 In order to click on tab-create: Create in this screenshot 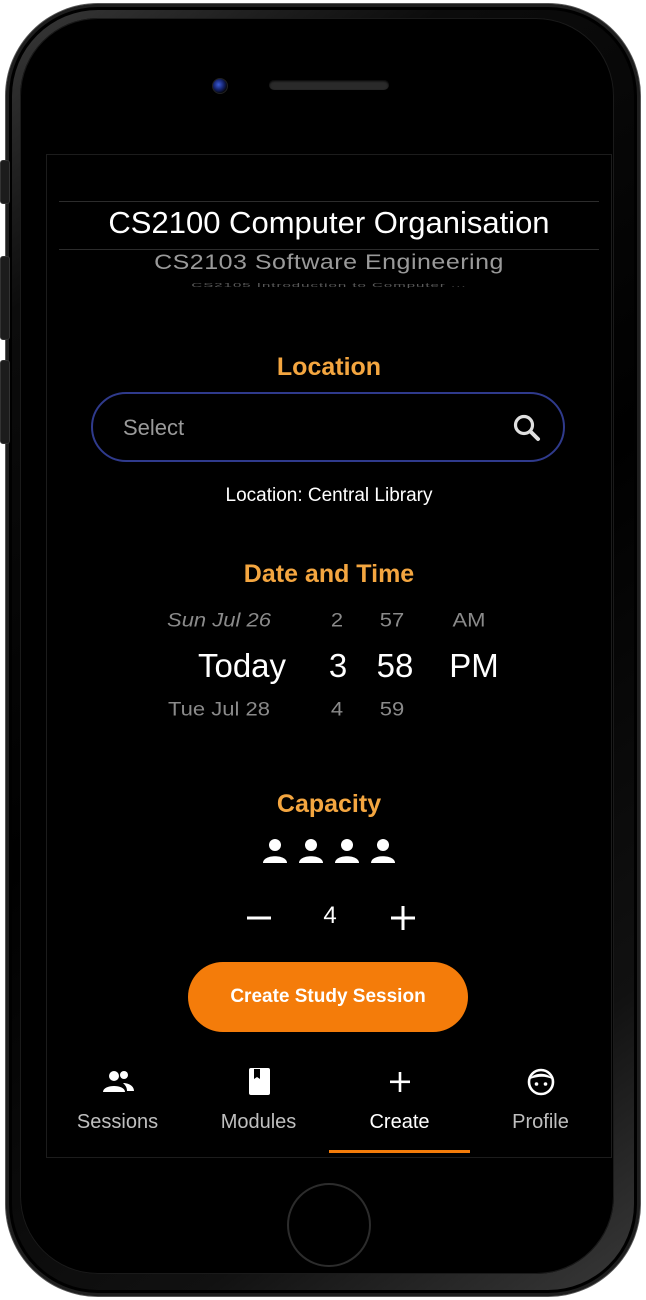, I will do `click(399, 1108)`.